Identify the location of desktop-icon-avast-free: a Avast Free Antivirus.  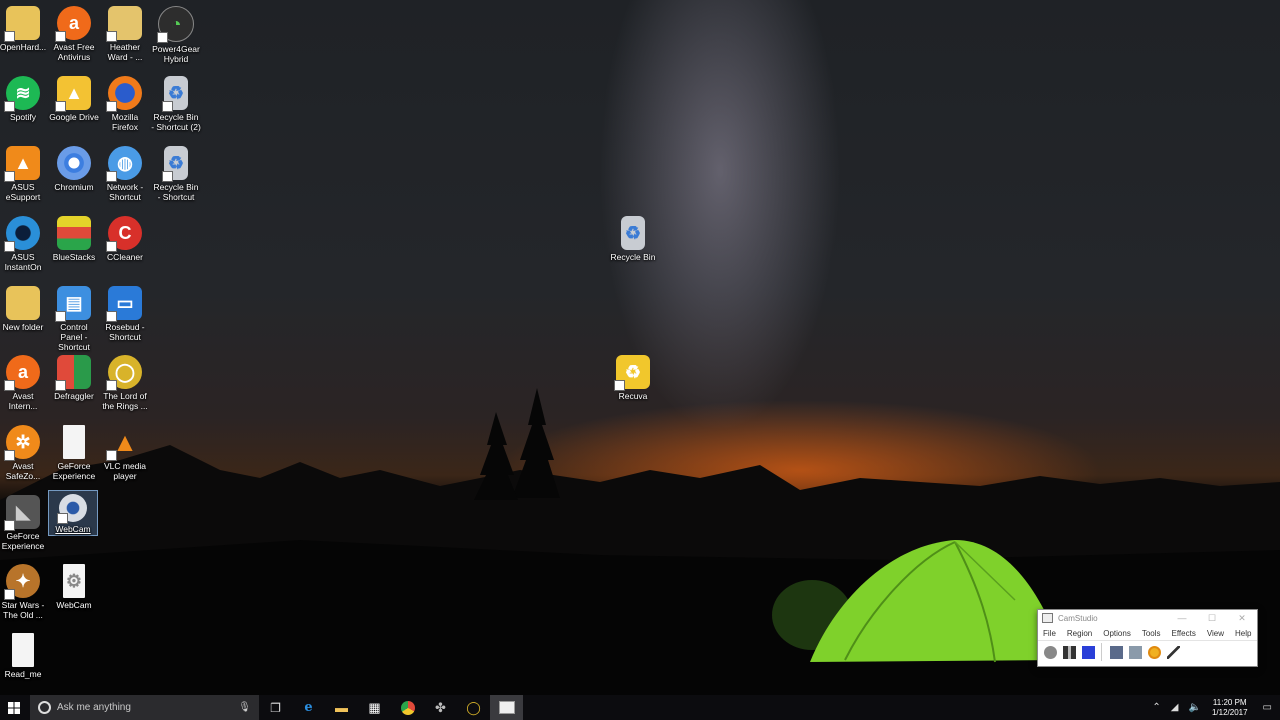
(74, 37).